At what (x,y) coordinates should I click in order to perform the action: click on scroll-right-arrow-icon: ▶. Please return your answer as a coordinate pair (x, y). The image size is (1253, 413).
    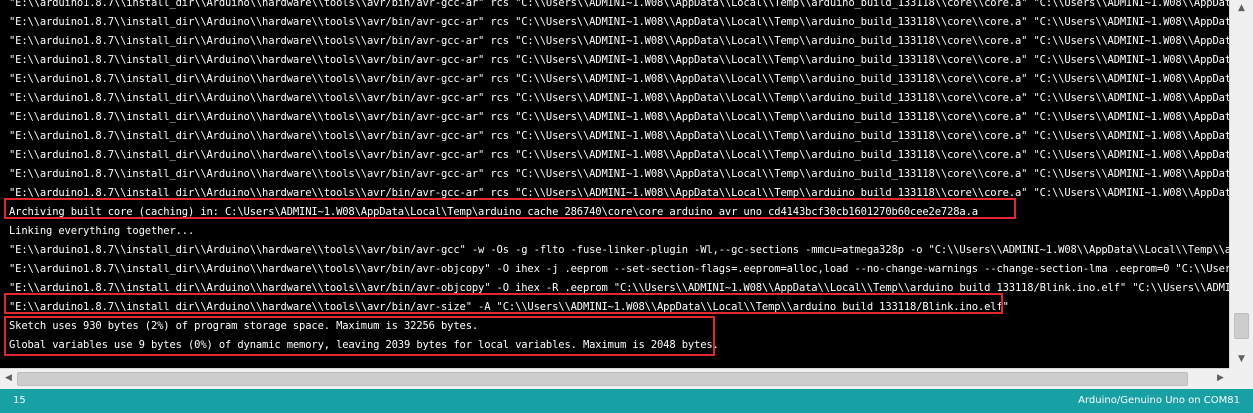
    Looking at the image, I should click on (1220, 378).